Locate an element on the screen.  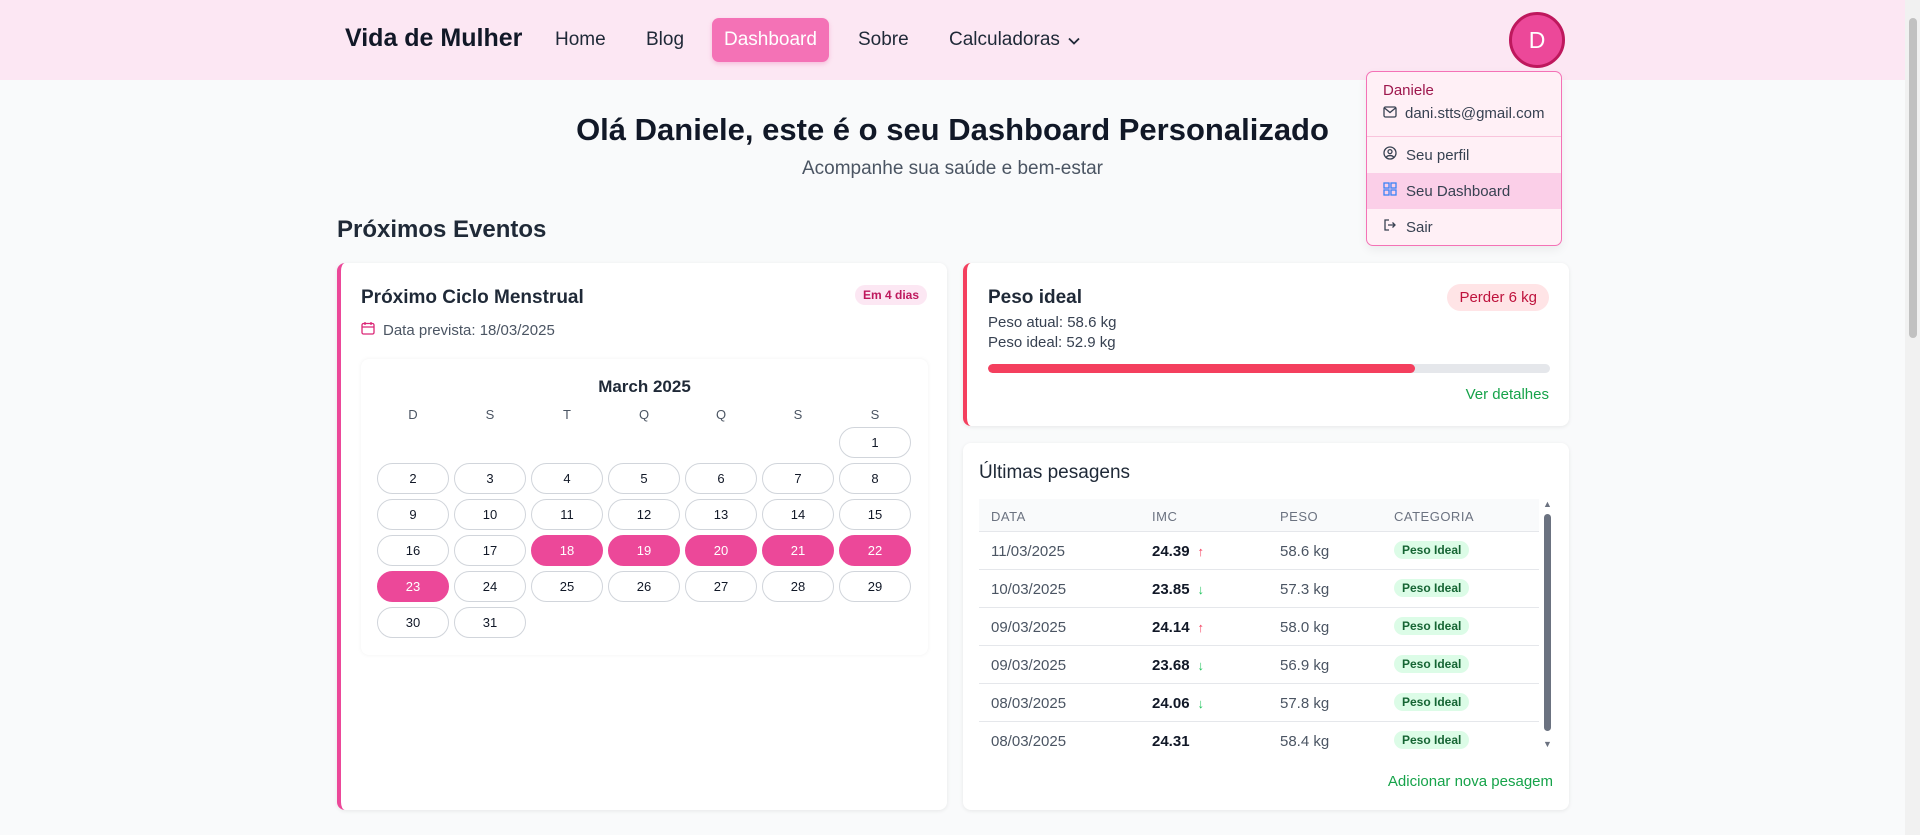
nav-home: Home is located at coordinates (580, 40).